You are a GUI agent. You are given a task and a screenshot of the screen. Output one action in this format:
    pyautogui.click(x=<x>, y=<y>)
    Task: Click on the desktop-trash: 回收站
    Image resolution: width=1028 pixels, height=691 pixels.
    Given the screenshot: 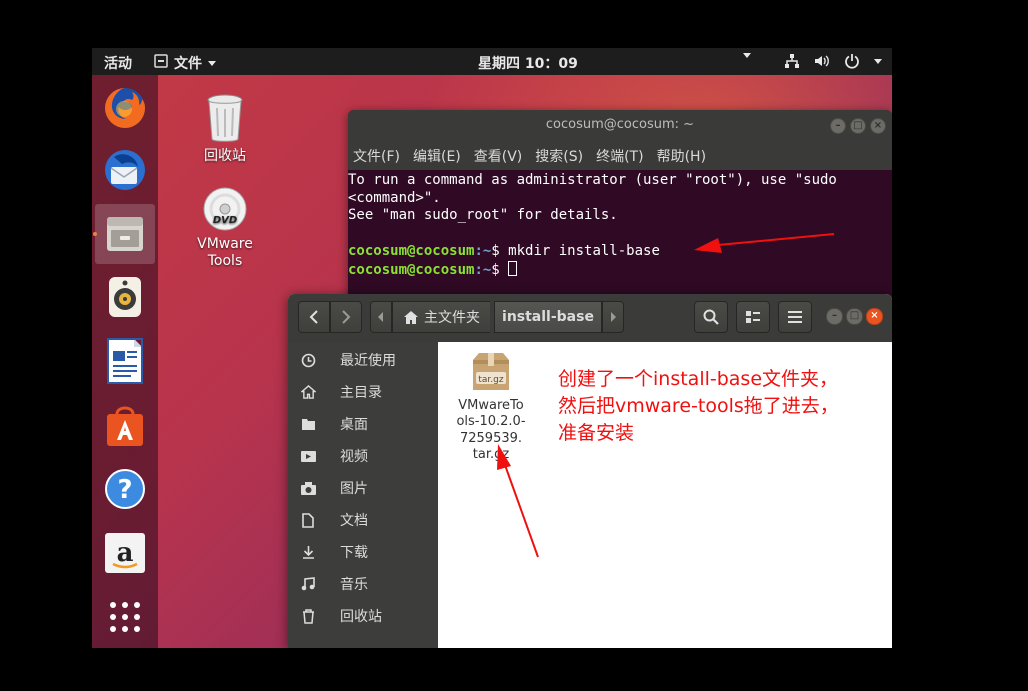 What is the action you would take?
    pyautogui.click(x=225, y=128)
    